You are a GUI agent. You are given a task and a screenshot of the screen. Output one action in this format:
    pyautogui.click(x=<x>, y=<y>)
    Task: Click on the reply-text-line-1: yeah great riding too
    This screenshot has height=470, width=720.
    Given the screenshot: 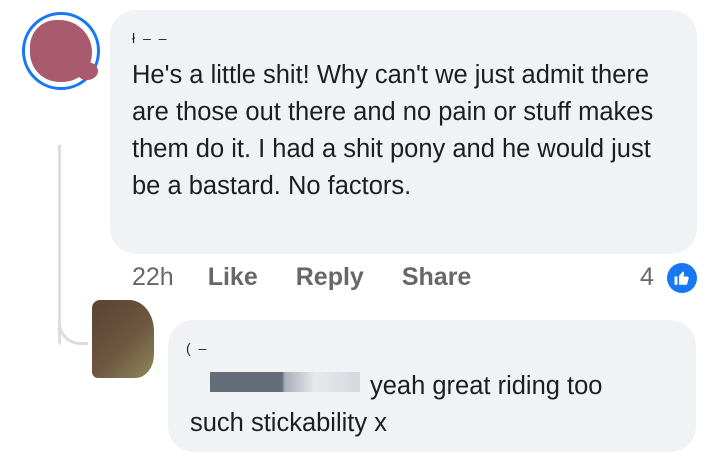 What is the action you would take?
    pyautogui.click(x=486, y=386)
    